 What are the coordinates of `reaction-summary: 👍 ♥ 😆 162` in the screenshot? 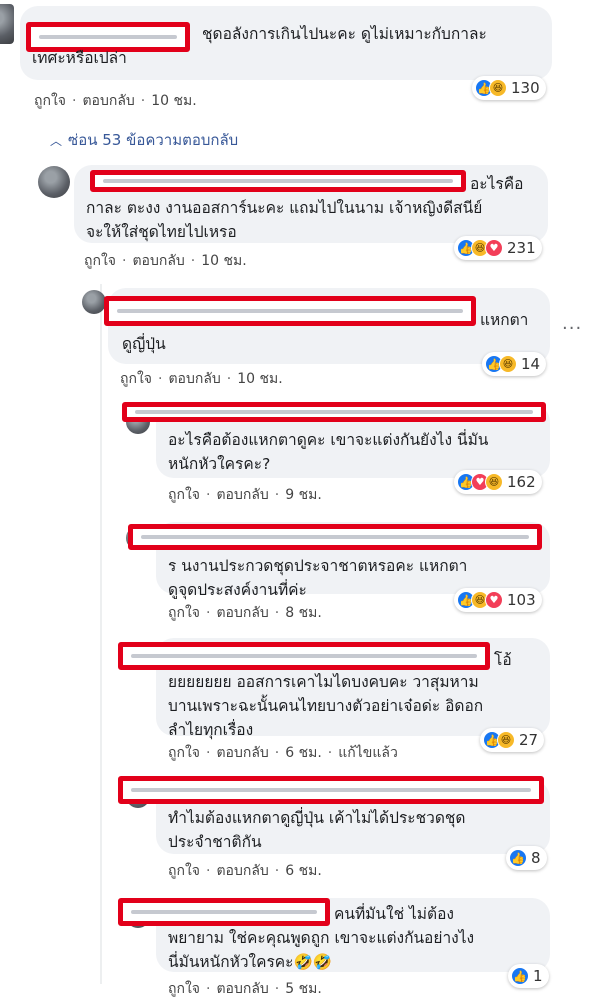 It's located at (498, 482).